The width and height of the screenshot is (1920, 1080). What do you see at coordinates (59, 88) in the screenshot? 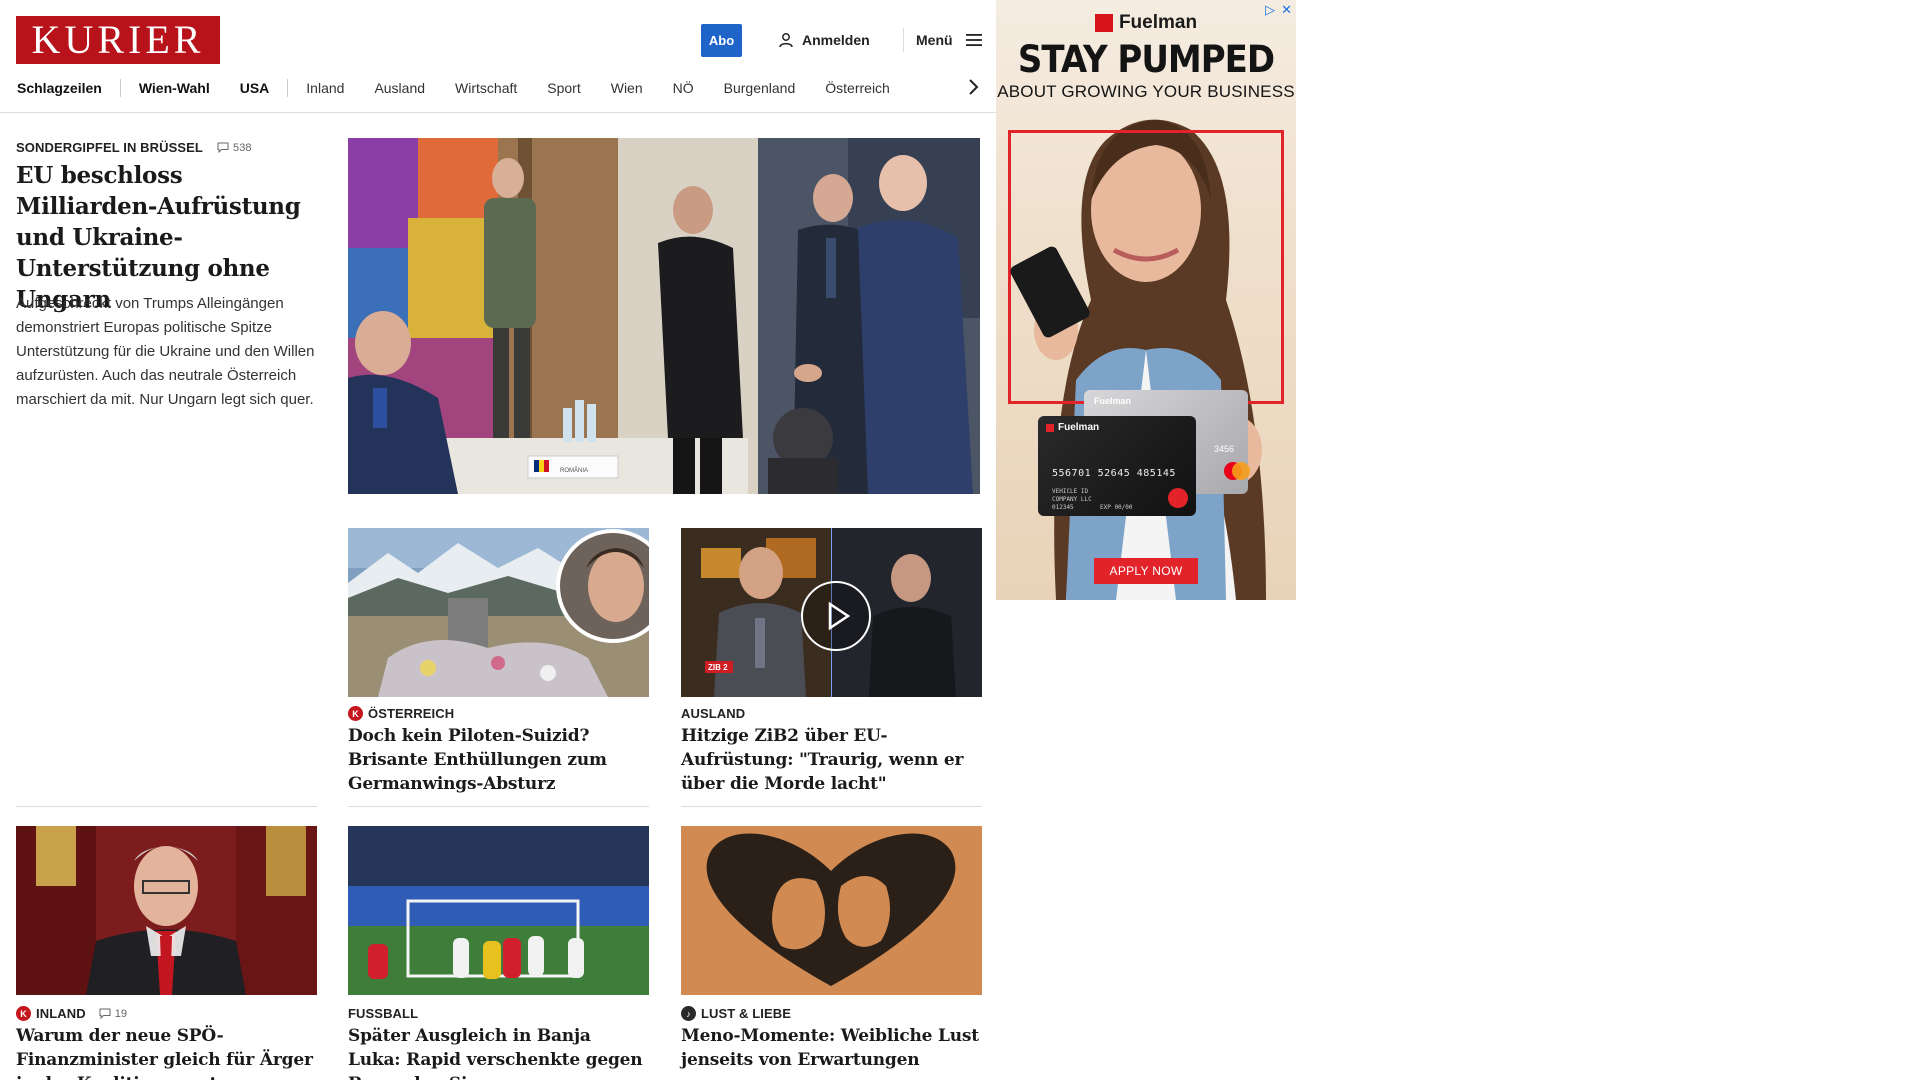
I see `nav-item-schlagzeilen: Schlagzeilen` at bounding box center [59, 88].